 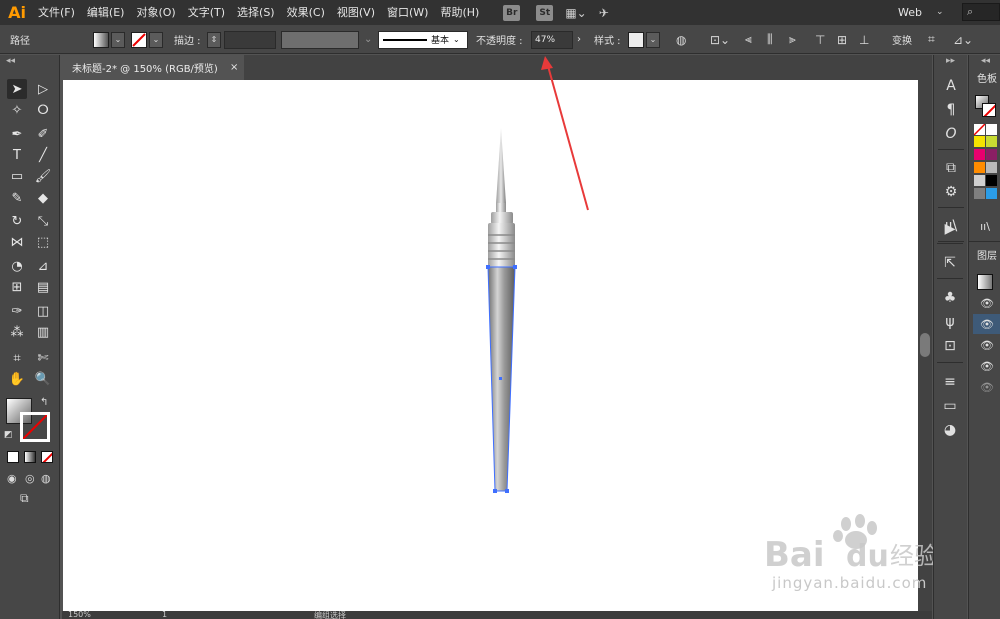 I want to click on hand-icon: ✋, so click(x=17, y=379).